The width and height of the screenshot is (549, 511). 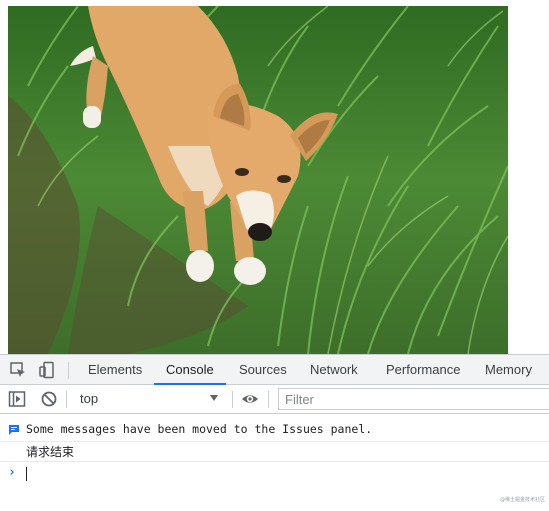 What do you see at coordinates (12, 472) in the screenshot?
I see `prompt-chevron-icon: ›` at bounding box center [12, 472].